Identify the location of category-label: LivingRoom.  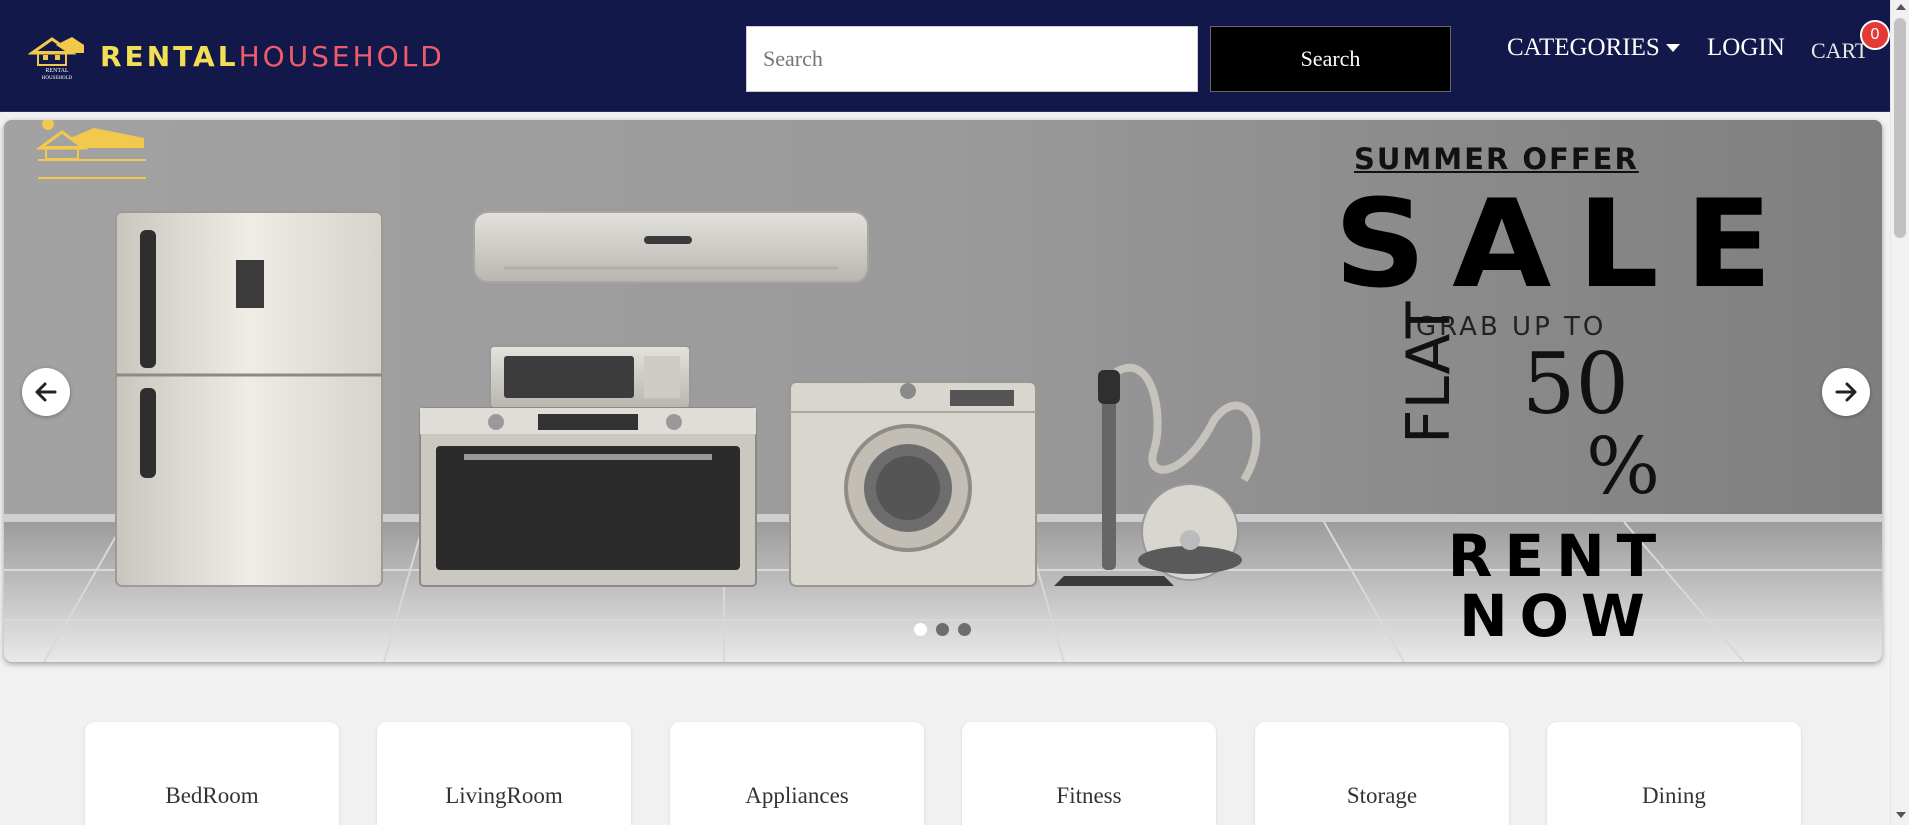
(504, 795).